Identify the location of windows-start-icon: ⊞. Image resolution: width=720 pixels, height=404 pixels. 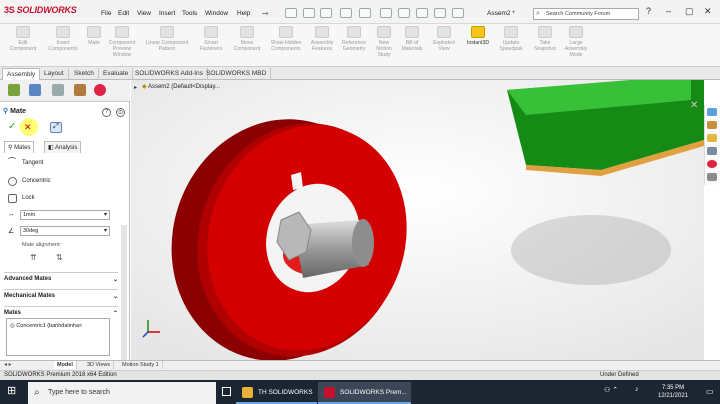
(13, 392).